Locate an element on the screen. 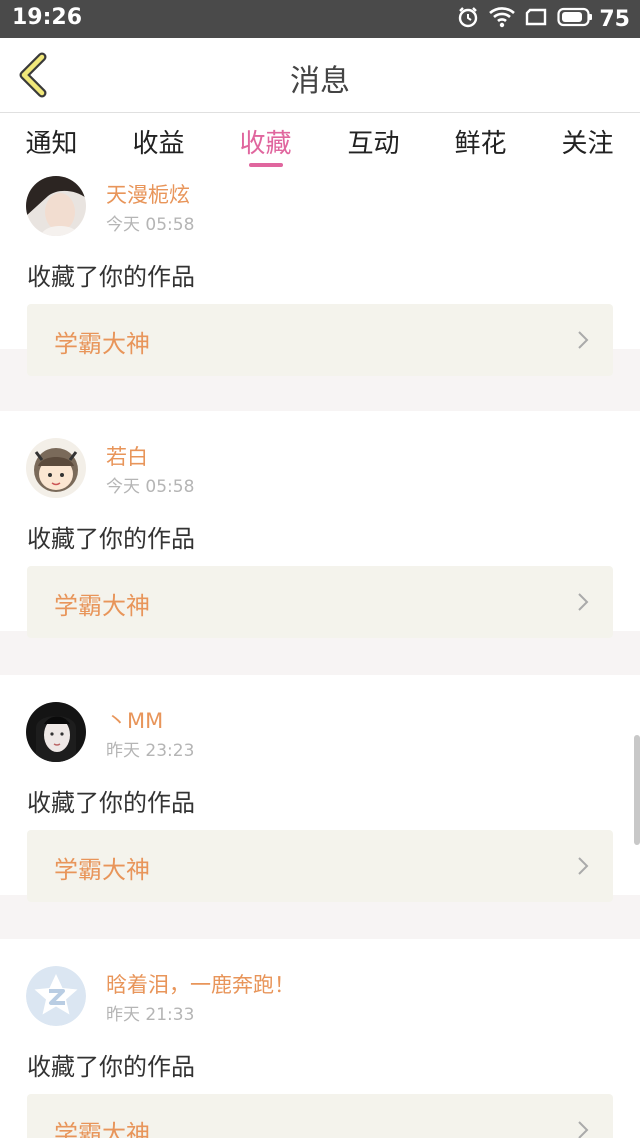  battery-level: 75 is located at coordinates (614, 19).